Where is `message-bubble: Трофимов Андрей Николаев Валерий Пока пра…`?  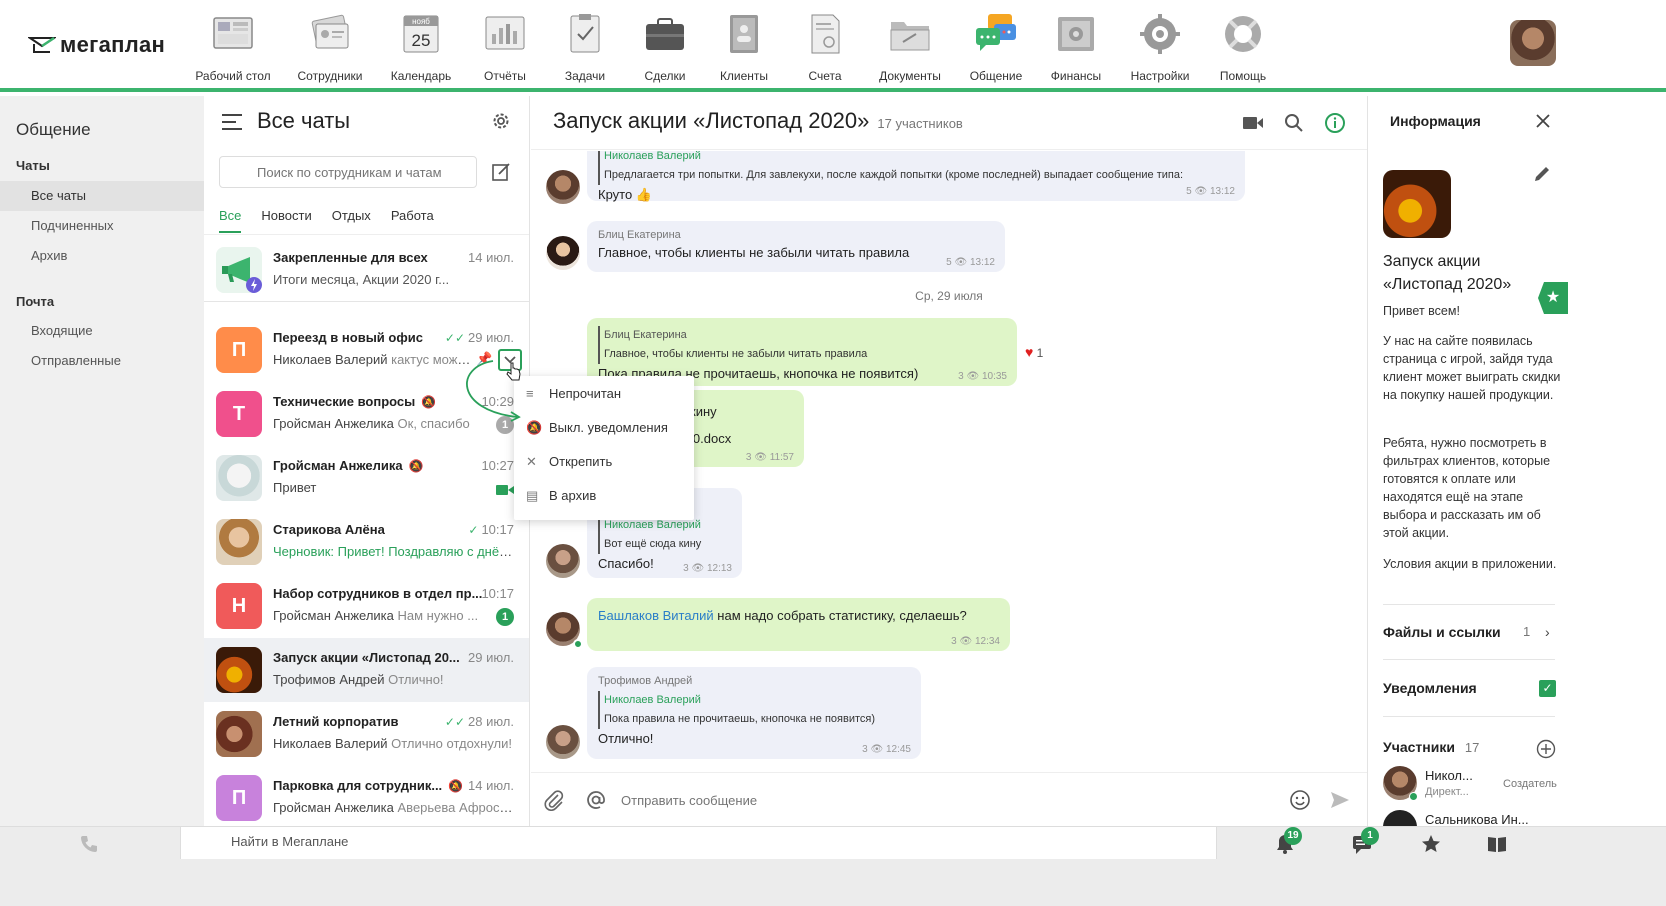
message-bubble: Трофимов Андрей Николаев Валерий Пока пра… is located at coordinates (754, 713).